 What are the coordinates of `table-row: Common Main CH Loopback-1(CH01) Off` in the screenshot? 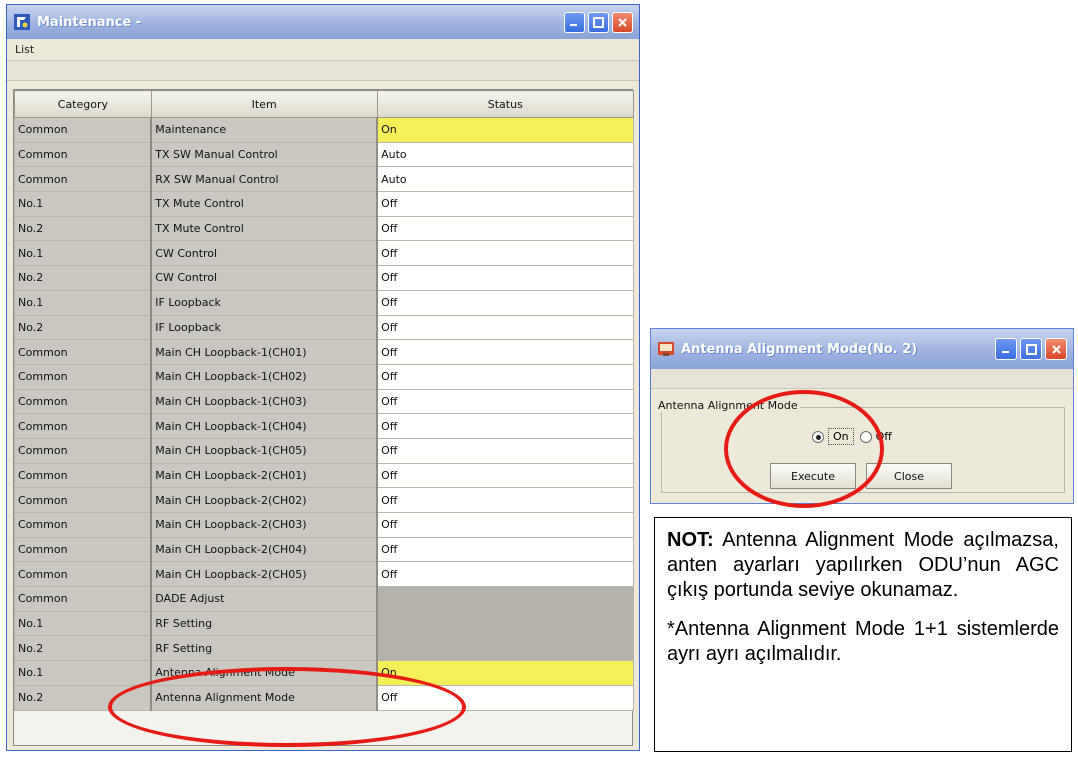 It's located at (324, 352).